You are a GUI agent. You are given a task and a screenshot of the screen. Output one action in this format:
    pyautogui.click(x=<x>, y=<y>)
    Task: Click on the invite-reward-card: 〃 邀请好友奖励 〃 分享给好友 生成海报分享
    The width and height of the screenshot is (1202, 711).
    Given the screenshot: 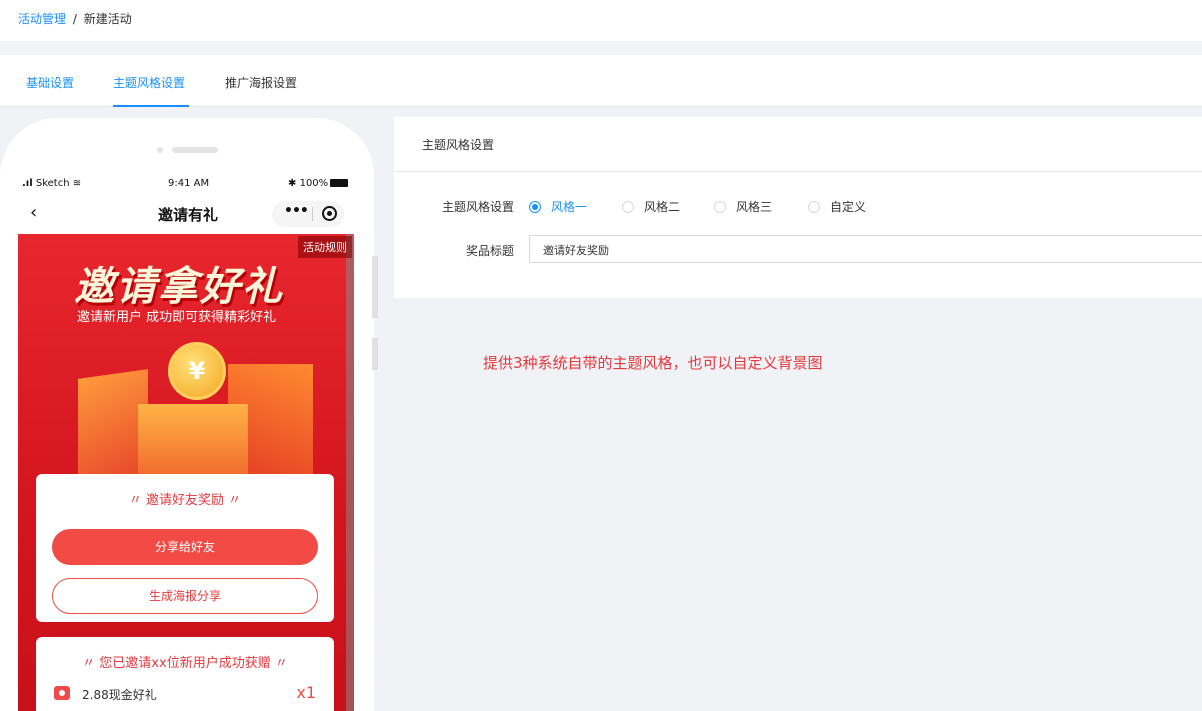 What is the action you would take?
    pyautogui.click(x=185, y=548)
    